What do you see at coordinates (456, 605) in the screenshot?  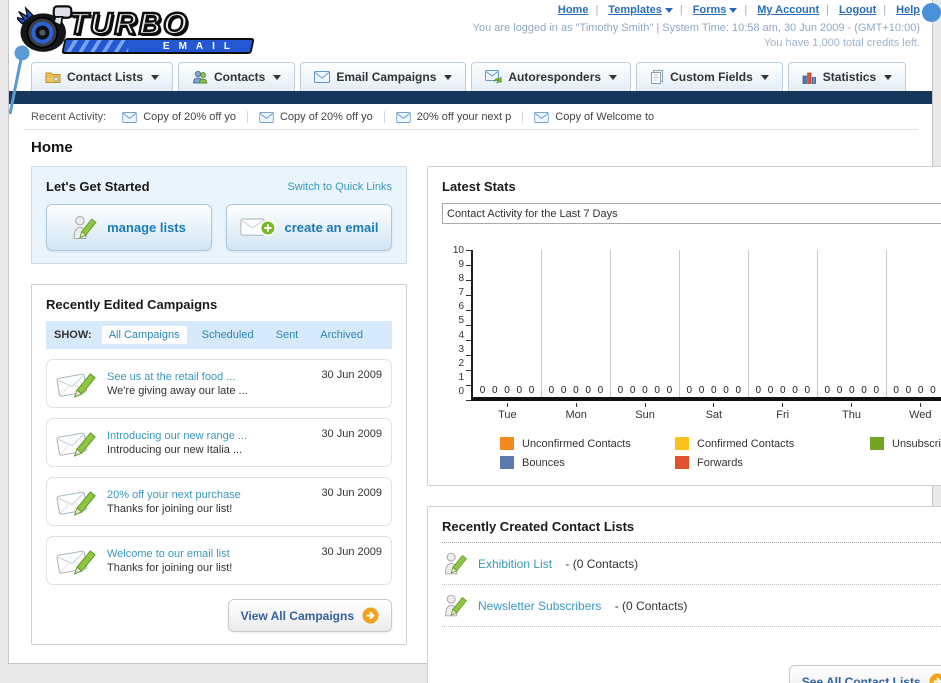 I see `person-pencil-icon` at bounding box center [456, 605].